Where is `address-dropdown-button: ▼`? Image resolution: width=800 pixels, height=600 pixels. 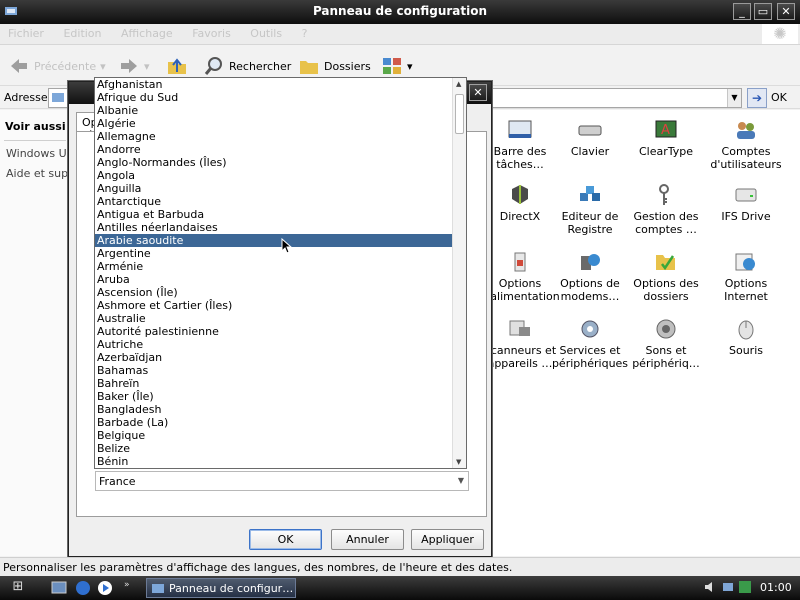 address-dropdown-button: ▼ is located at coordinates (734, 98).